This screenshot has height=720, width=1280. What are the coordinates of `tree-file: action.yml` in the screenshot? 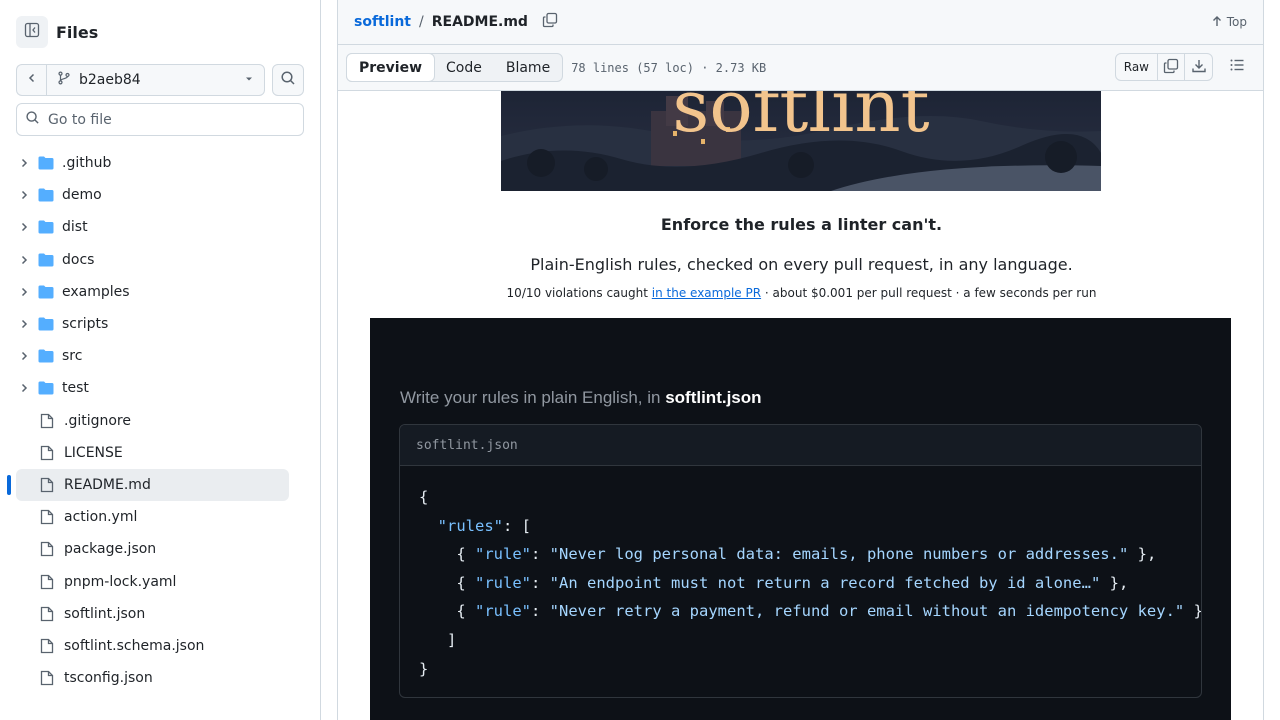 It's located at (152, 517).